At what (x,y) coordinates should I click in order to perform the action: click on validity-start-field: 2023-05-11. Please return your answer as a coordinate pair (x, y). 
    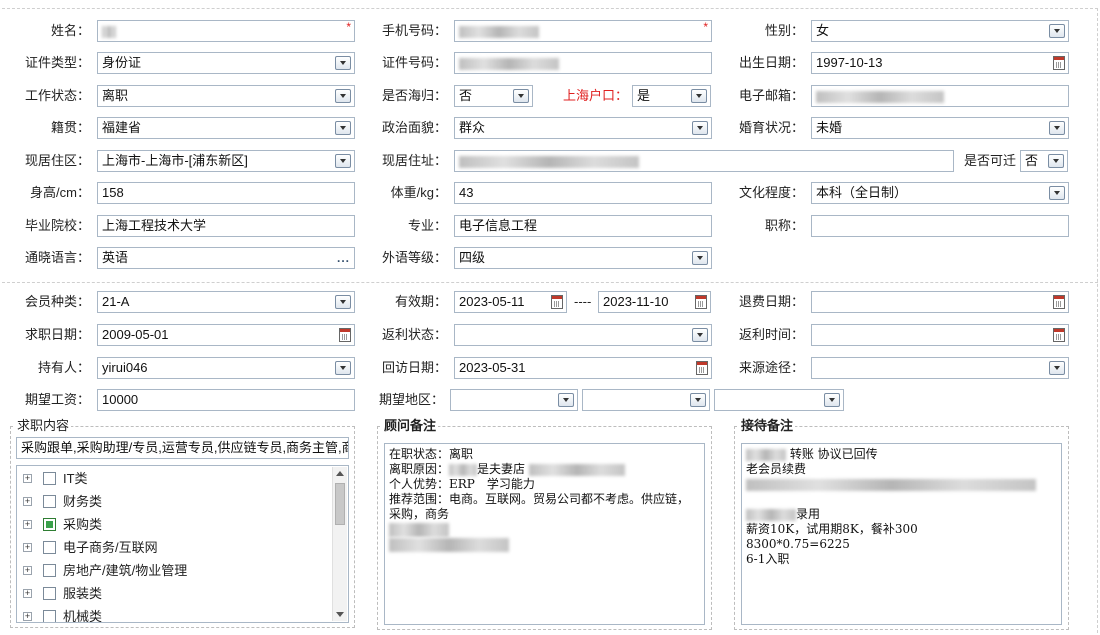
    Looking at the image, I should click on (510, 302).